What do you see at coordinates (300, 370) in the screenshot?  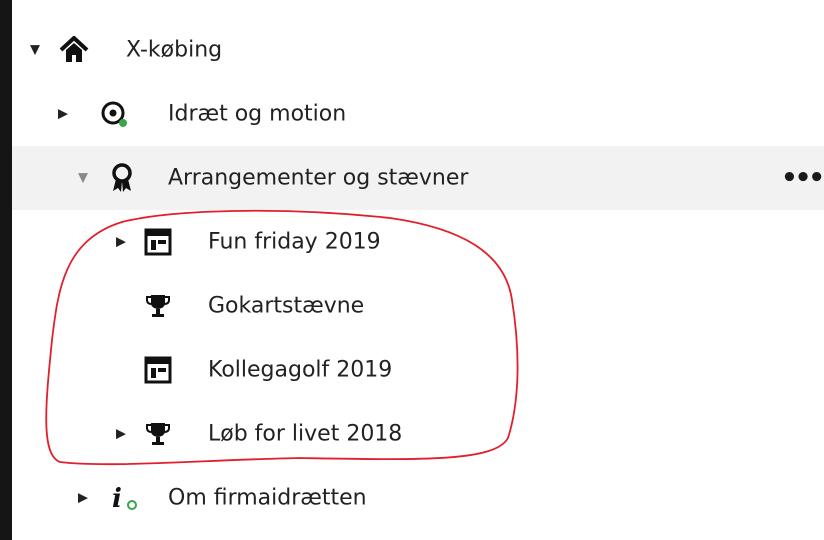 I see `tree-node-label: Kollegagolf 2019` at bounding box center [300, 370].